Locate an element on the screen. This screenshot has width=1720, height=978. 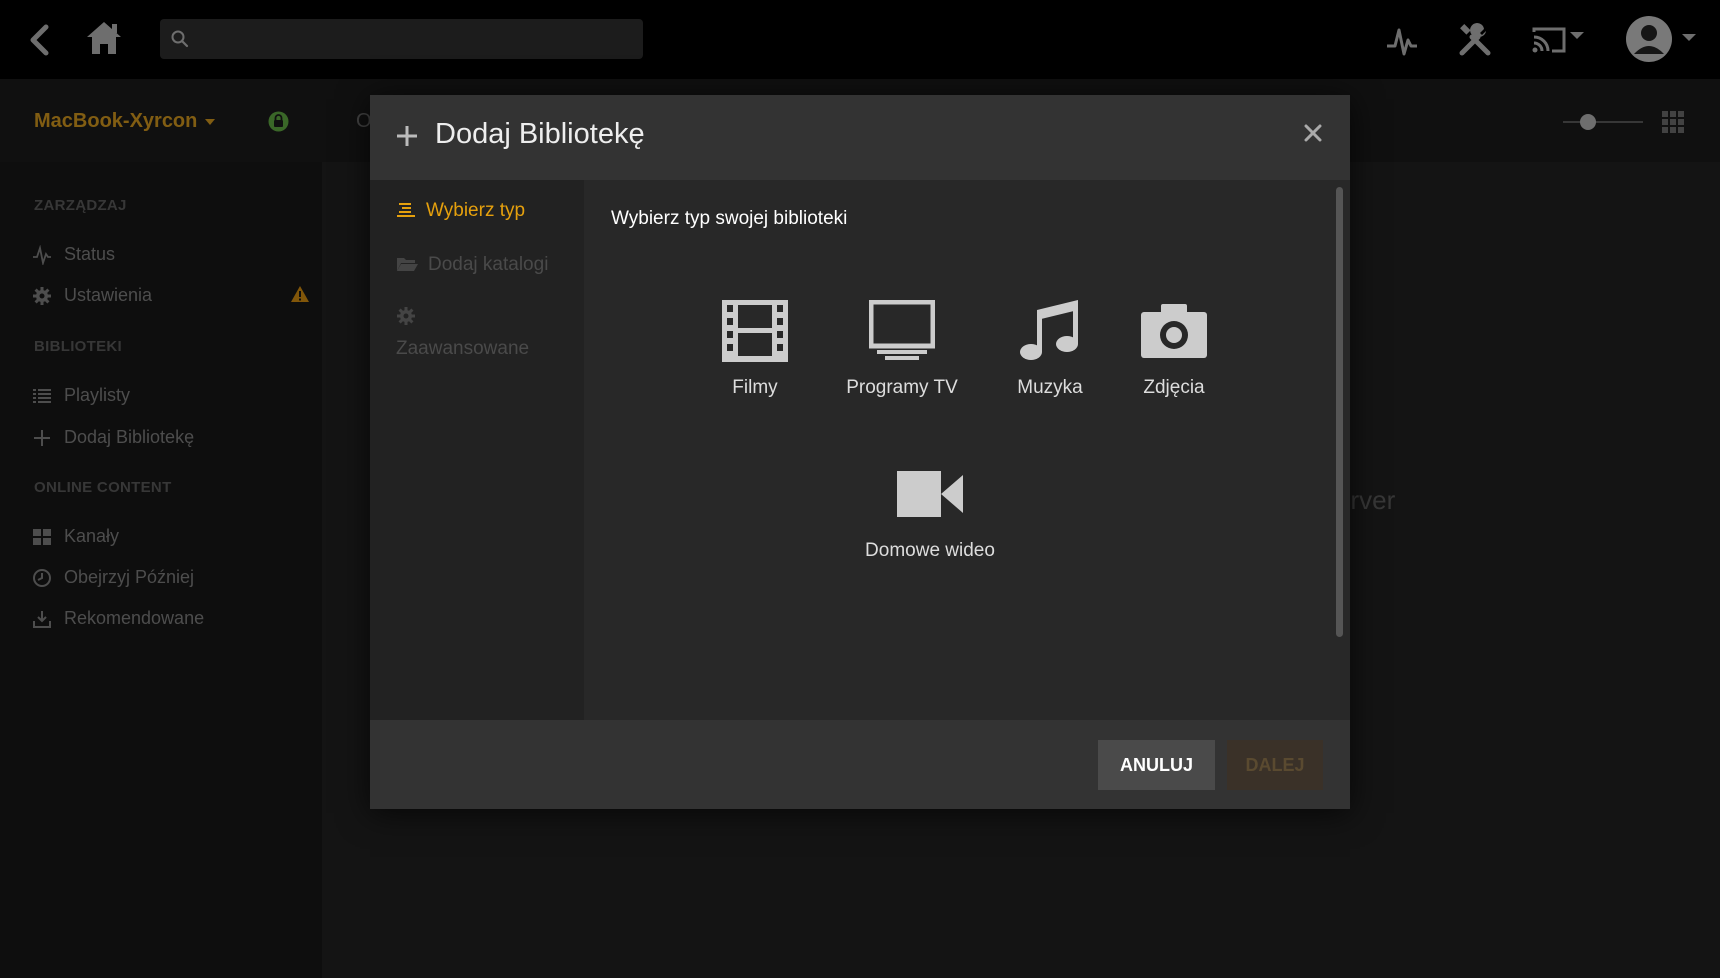
close-icon is located at coordinates (1313, 133).